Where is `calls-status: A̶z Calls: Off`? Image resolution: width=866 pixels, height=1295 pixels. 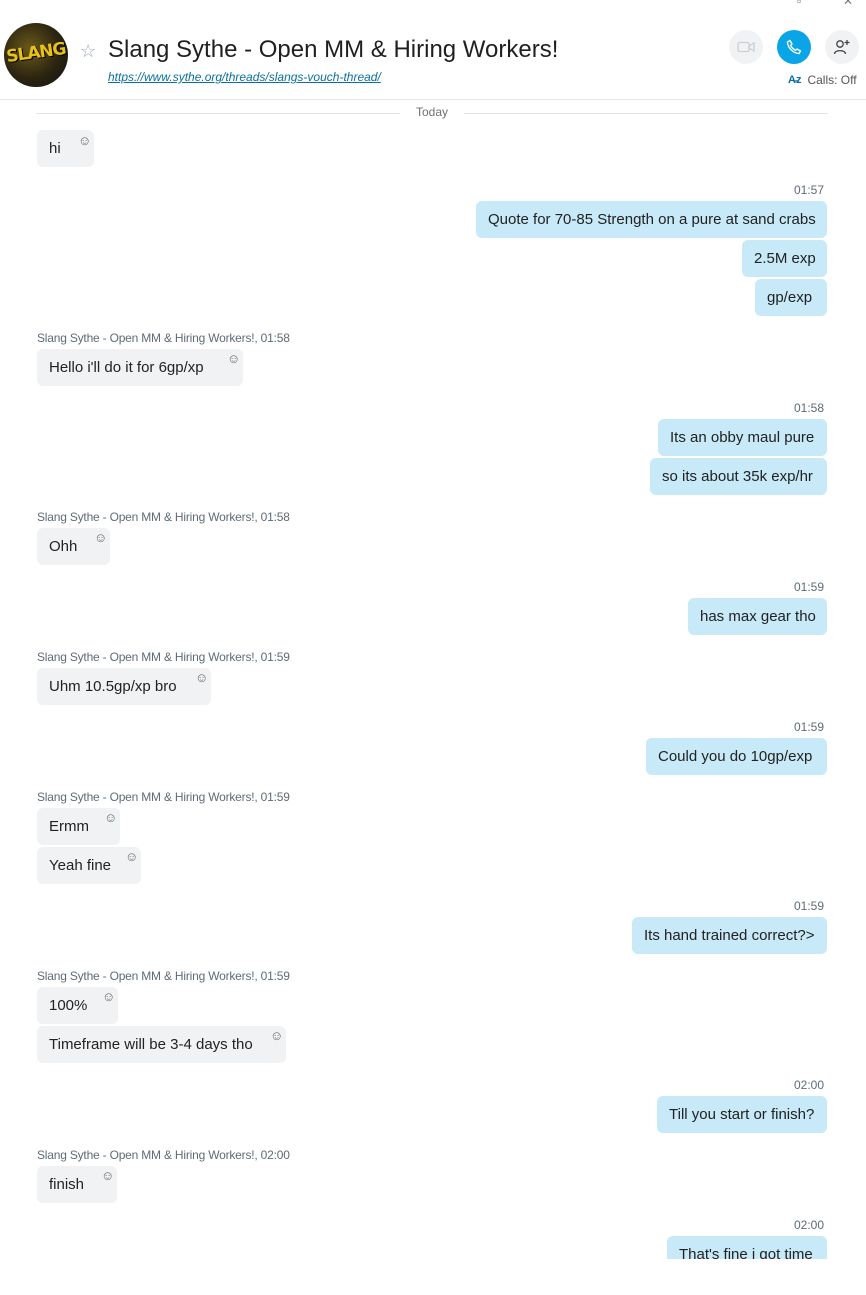
calls-status: A̶z Calls: Off is located at coordinates (822, 80).